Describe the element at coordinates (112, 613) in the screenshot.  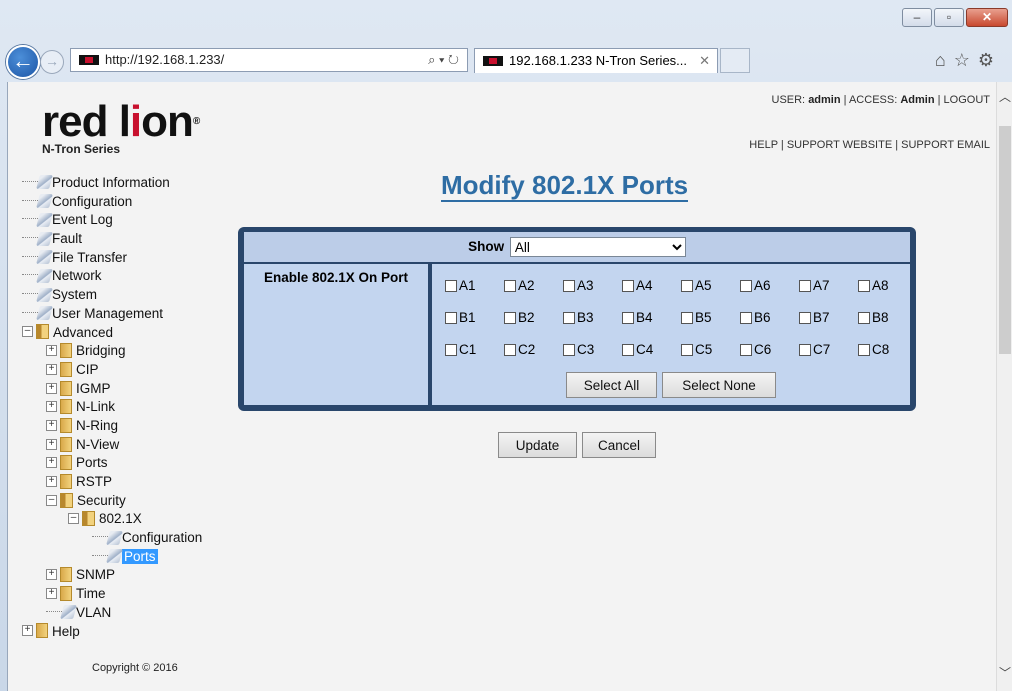
I see `nav-item-vlan: VLAN` at that location.